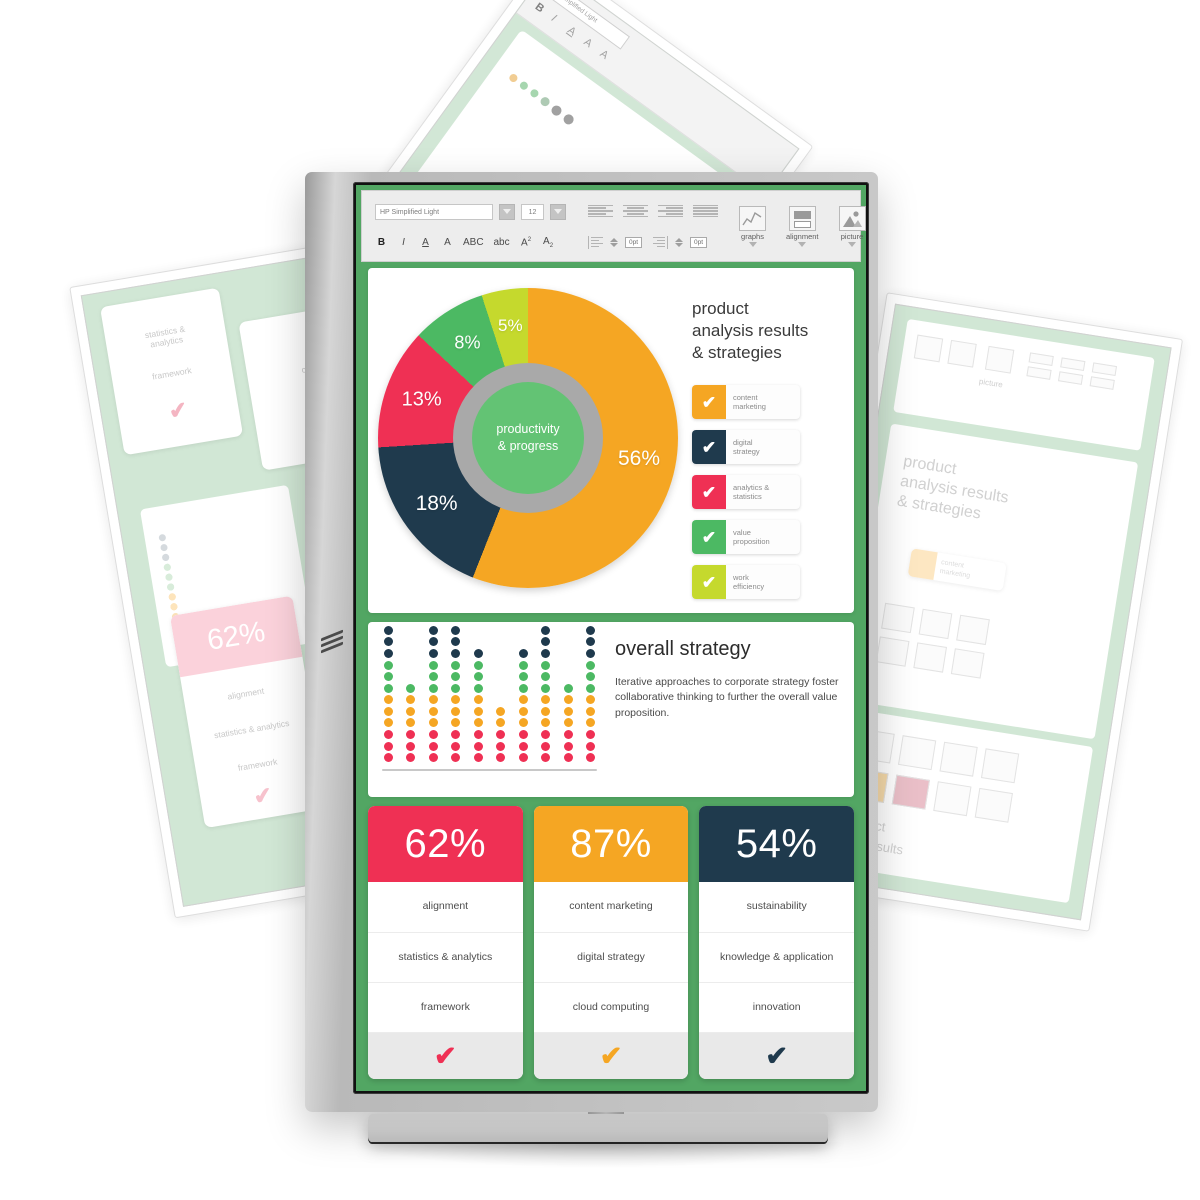 This screenshot has width=1200, height=1200. I want to click on stat-card-row: knowledge & application, so click(777, 958).